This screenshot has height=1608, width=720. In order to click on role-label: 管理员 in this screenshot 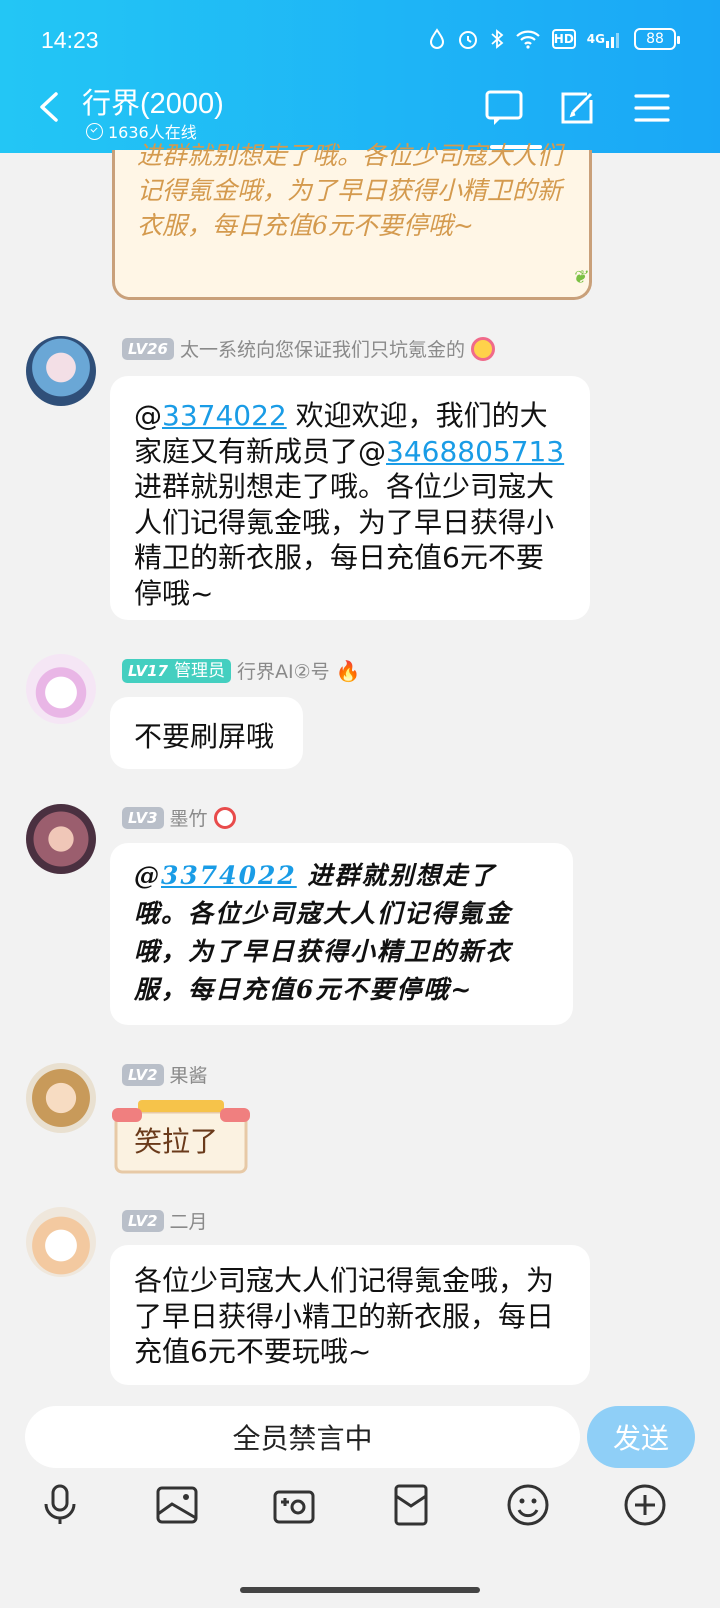, I will do `click(199, 670)`.